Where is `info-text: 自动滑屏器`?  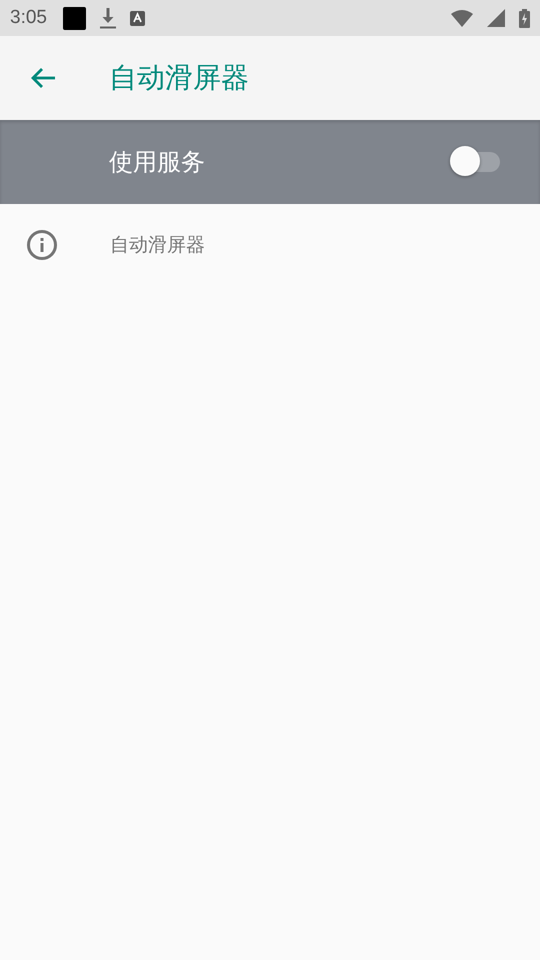 info-text: 自动滑屏器 is located at coordinates (157, 245).